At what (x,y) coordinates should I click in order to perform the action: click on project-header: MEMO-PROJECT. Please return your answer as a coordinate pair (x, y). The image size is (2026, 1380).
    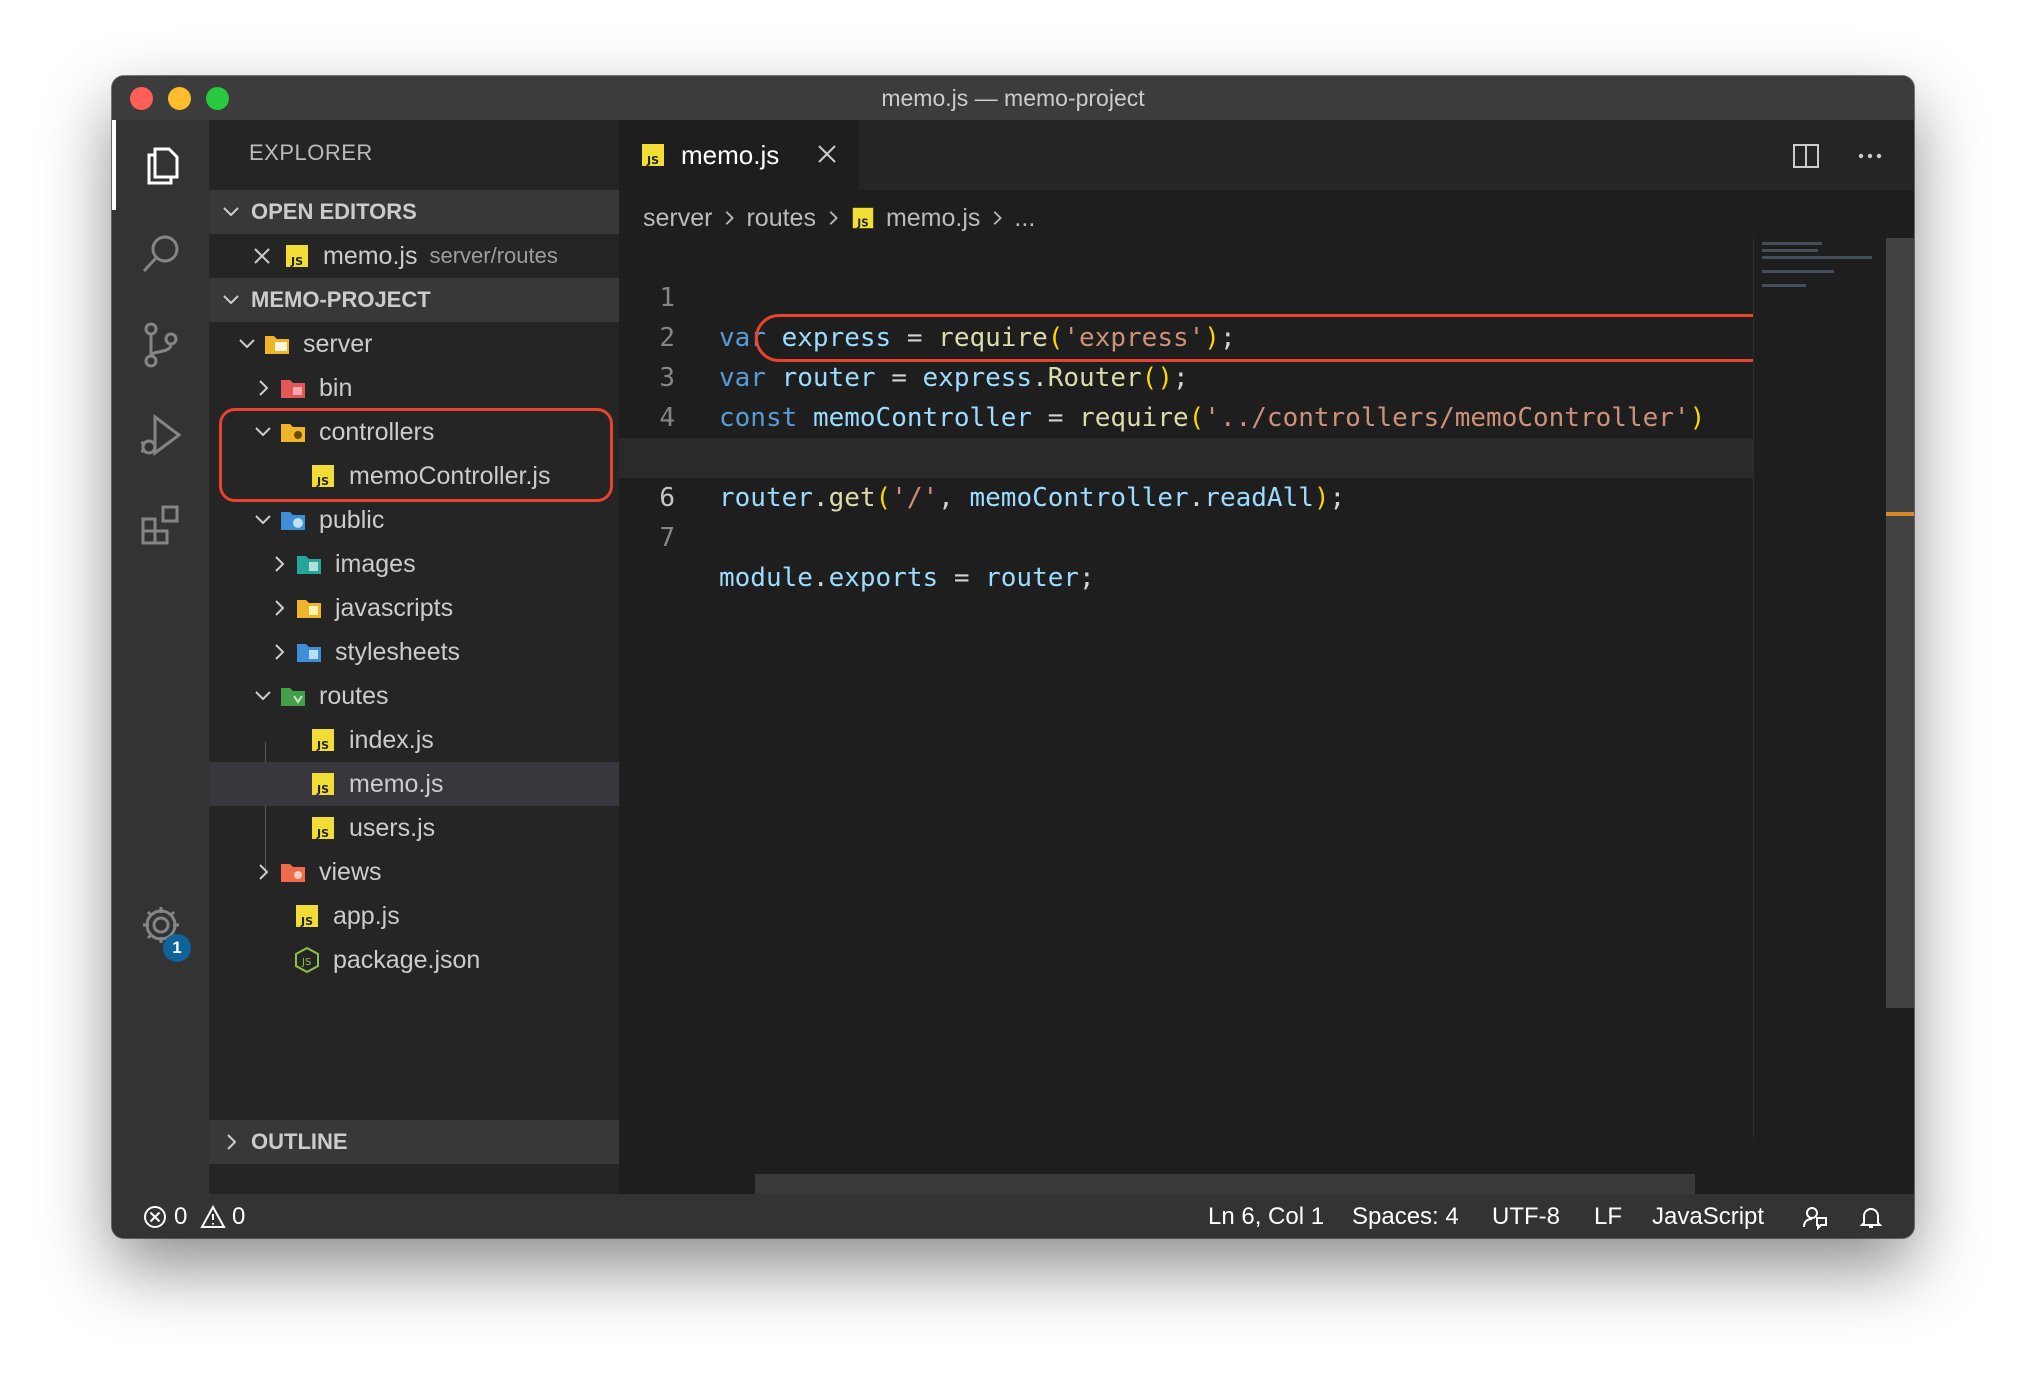
    Looking at the image, I should click on (414, 300).